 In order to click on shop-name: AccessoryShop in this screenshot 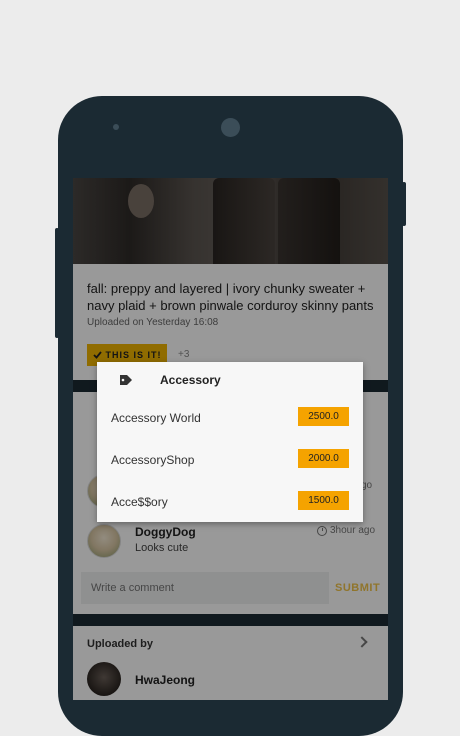, I will do `click(153, 460)`.